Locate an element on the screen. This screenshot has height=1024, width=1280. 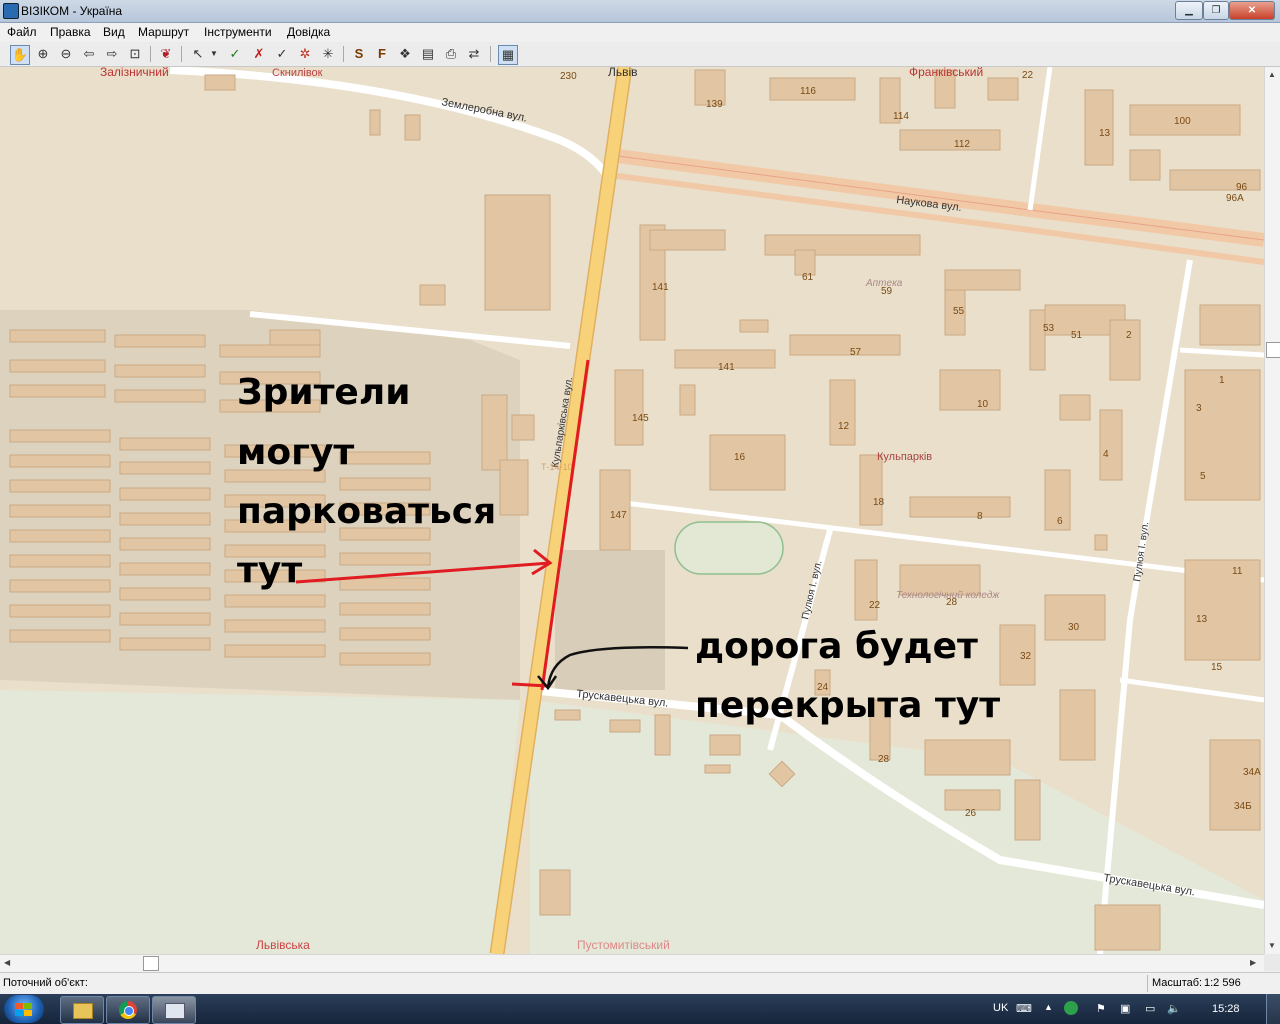
district-label: Пустомитівський is located at coordinates (623, 945).